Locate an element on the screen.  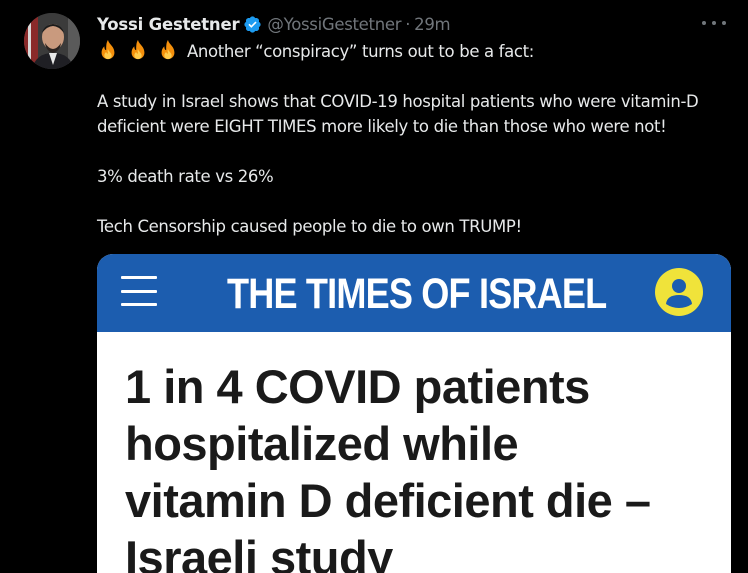
avatar-image is located at coordinates (52, 41).